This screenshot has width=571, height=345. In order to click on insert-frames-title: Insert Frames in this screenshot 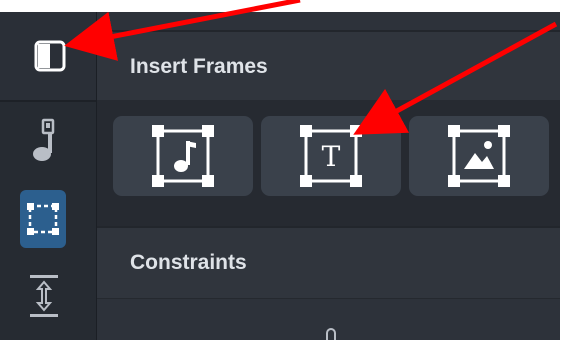, I will do `click(199, 66)`.